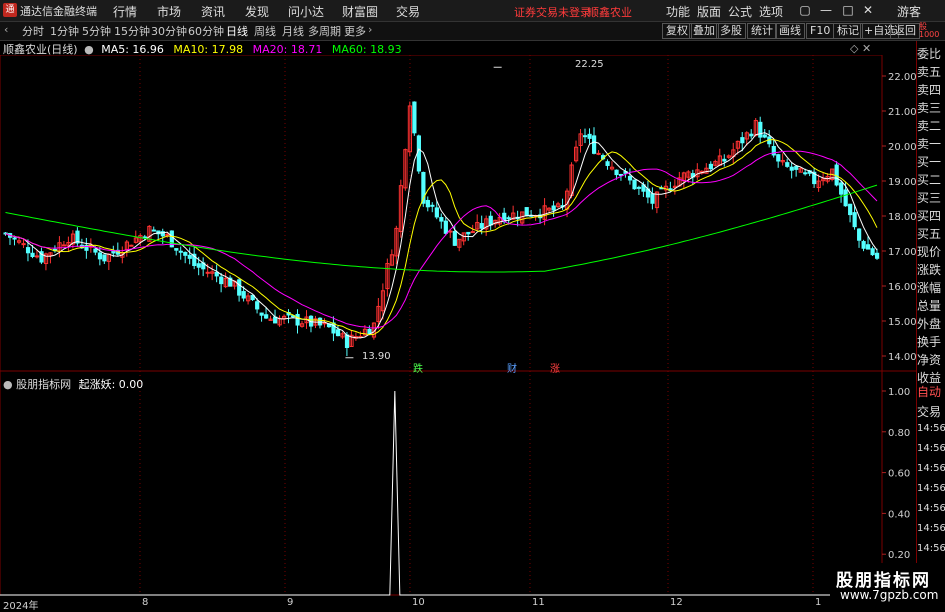 The height and width of the screenshot is (612, 945). Describe the element at coordinates (899, 555) in the screenshot. I see `indicator-tick: 0.20` at that location.